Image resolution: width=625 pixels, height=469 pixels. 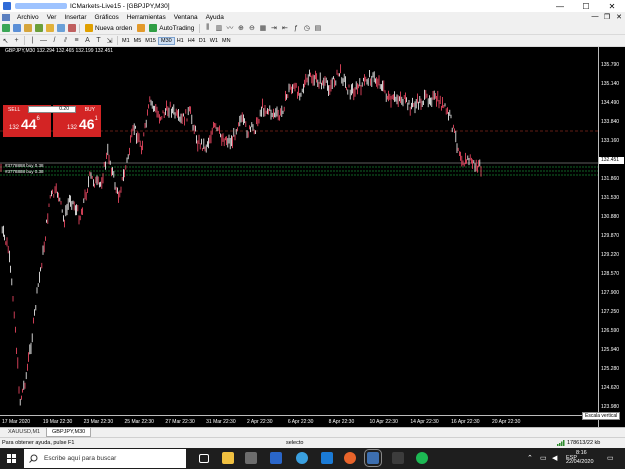 What do you see at coordinates (317, 28) in the screenshot?
I see `templates-icon: ▤` at bounding box center [317, 28].